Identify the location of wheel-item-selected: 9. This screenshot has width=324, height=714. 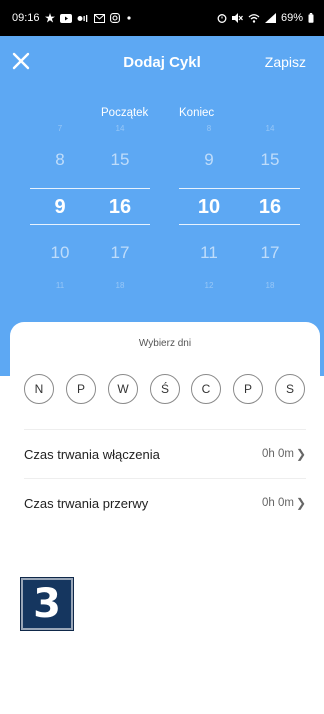
(60, 207).